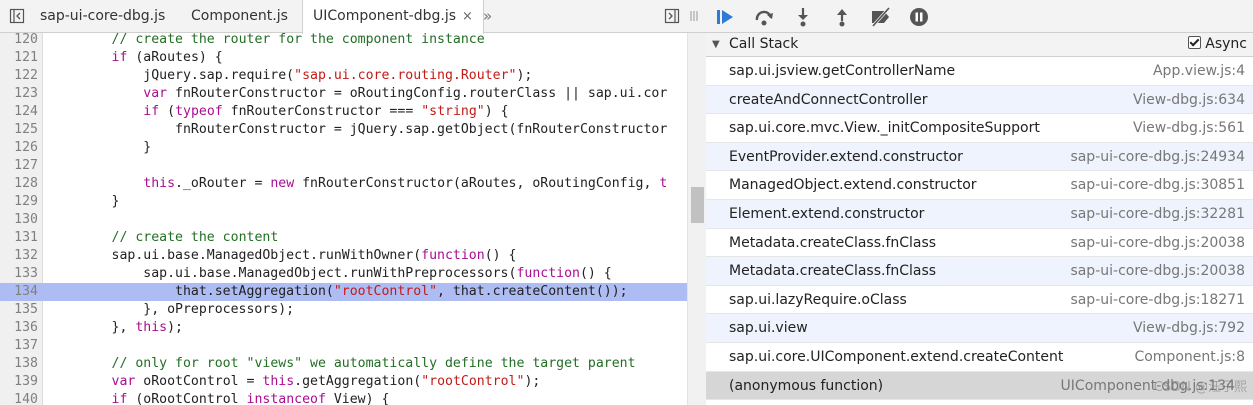 The height and width of the screenshot is (405, 1253). Describe the element at coordinates (879, 17) in the screenshot. I see `deactivate-breakpoints-icon` at that location.